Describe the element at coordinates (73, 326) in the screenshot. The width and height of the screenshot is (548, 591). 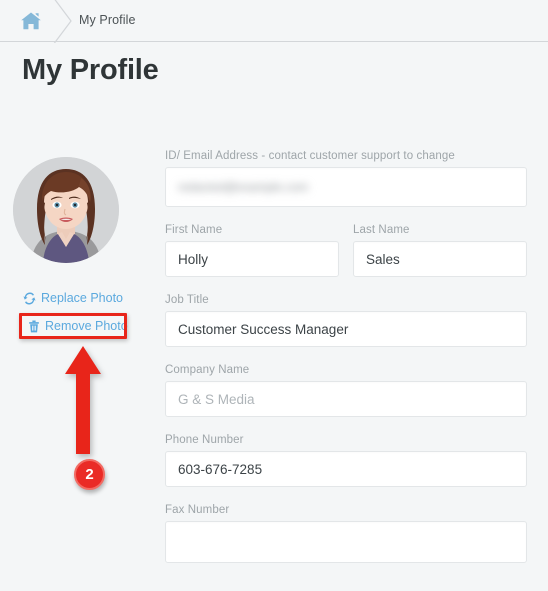
I see `remove-photo-highlight-box` at that location.